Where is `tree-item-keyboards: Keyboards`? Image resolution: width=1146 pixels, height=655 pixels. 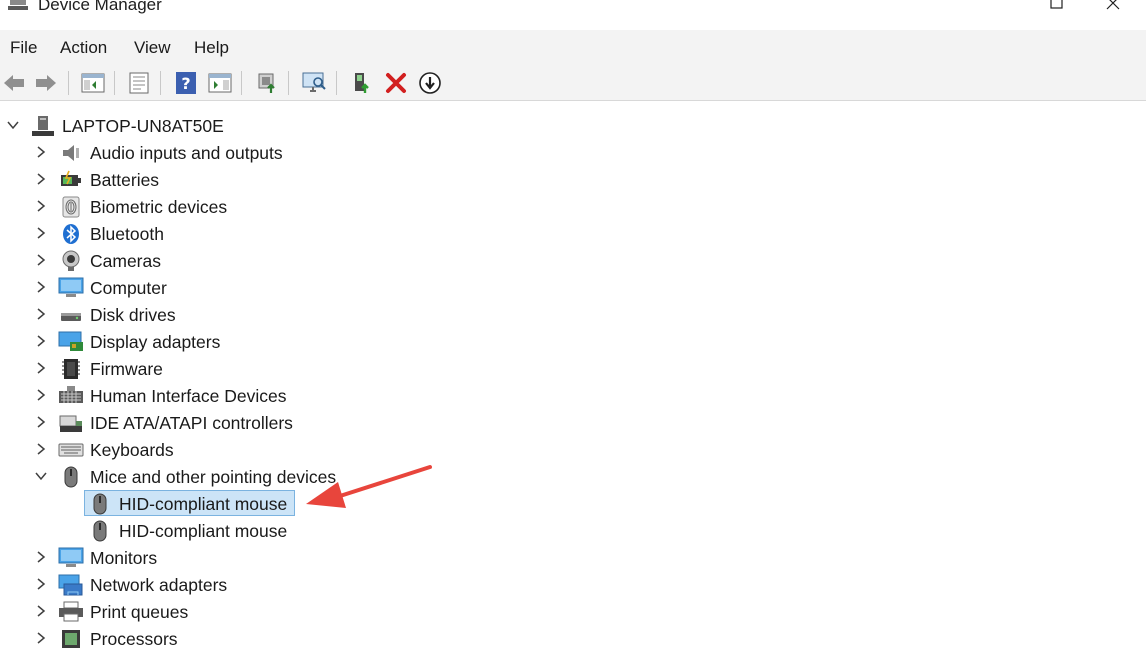
tree-item-keyboards: Keyboards is located at coordinates (573, 449).